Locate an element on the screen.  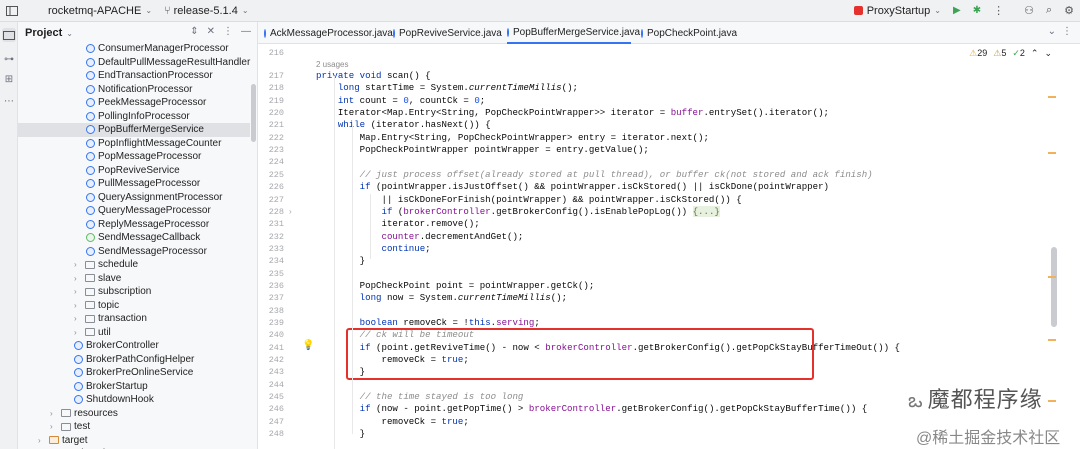
editor-tab: PopBufferMergeService.java is located at coordinates (573, 33).